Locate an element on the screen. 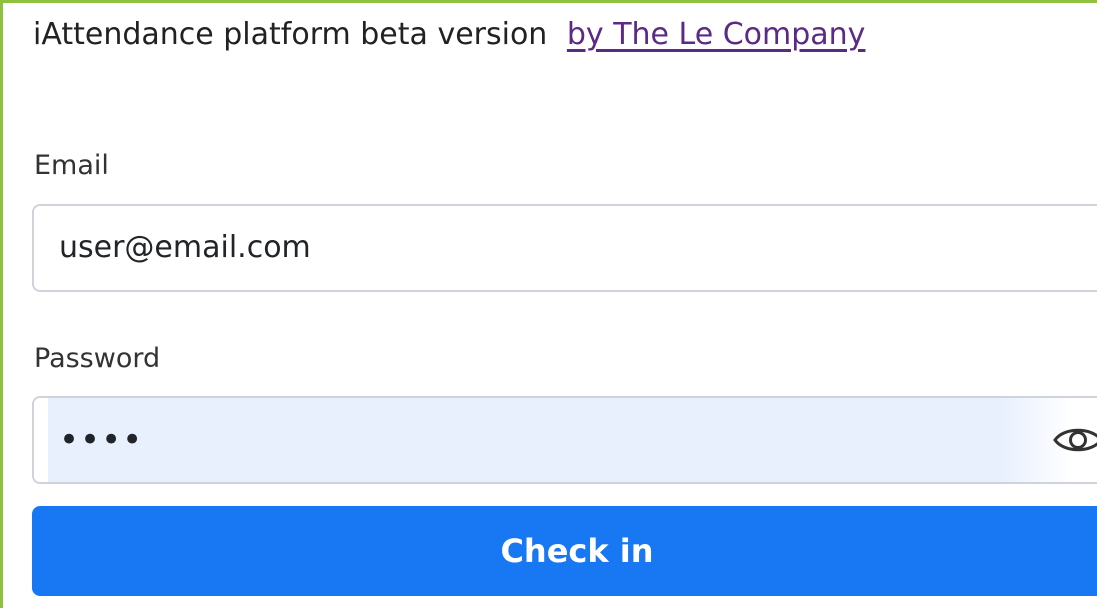  company-link: by The Le Company is located at coordinates (716, 34).